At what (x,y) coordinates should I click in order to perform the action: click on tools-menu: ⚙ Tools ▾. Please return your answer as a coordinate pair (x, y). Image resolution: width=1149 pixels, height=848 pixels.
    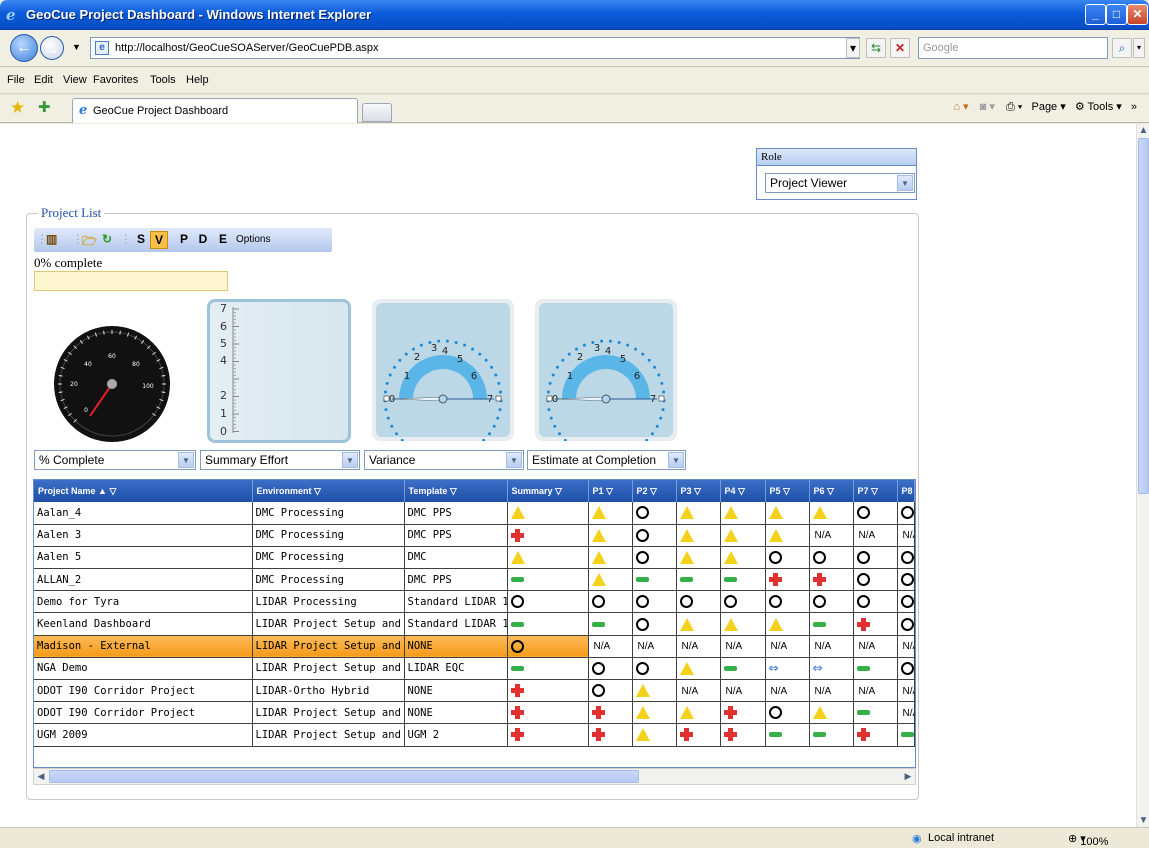
    Looking at the image, I should click on (1098, 107).